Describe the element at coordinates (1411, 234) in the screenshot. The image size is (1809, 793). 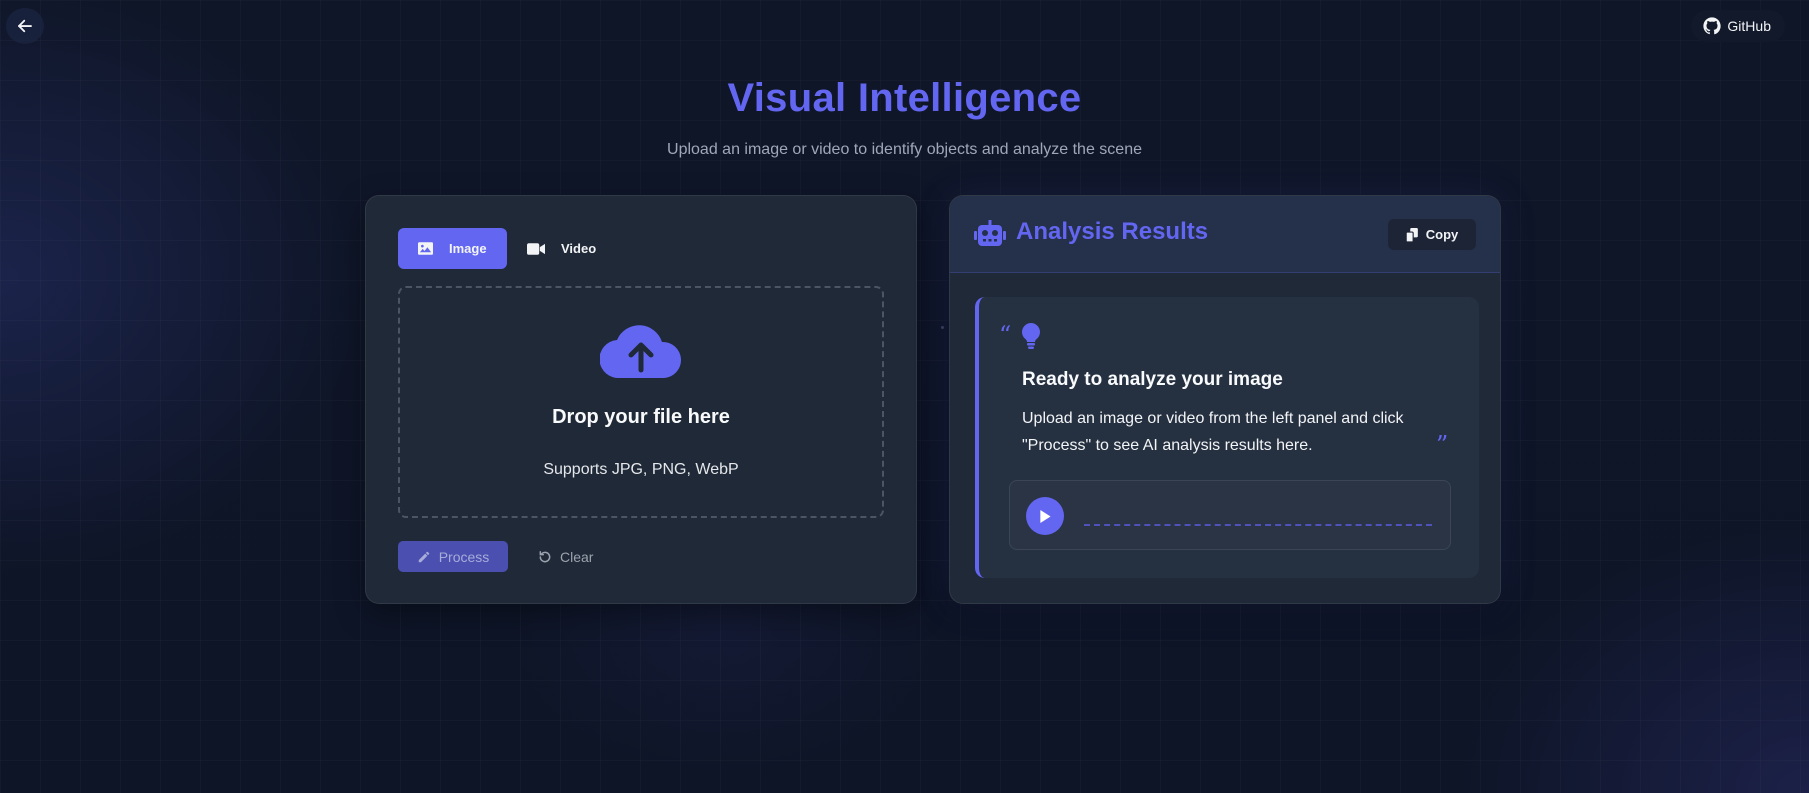
I see `copy-icon` at that location.